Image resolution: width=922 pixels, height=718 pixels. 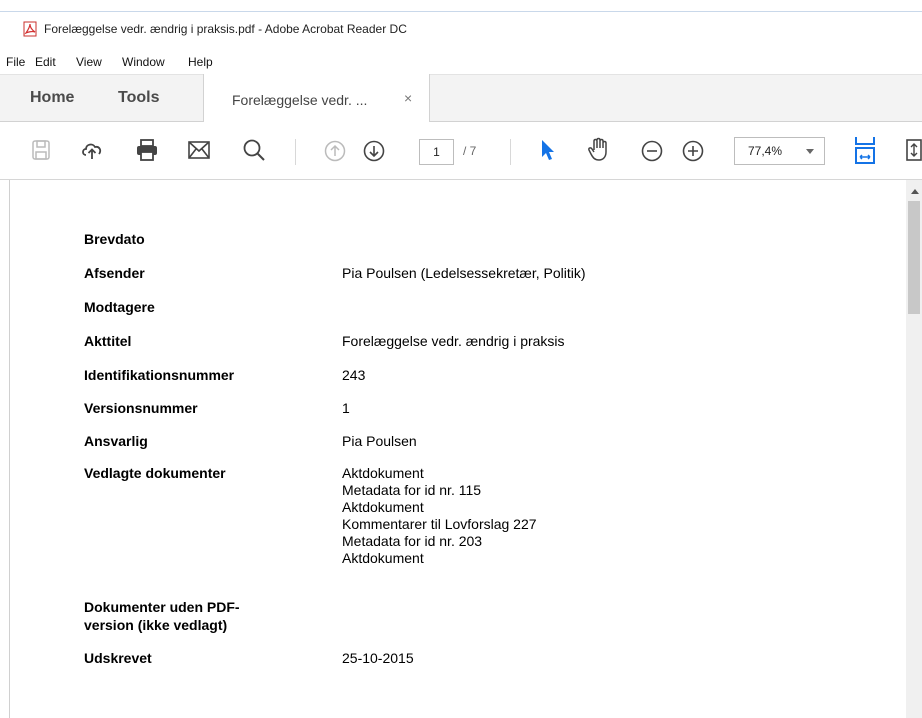 I want to click on search-icon, so click(x=254, y=150).